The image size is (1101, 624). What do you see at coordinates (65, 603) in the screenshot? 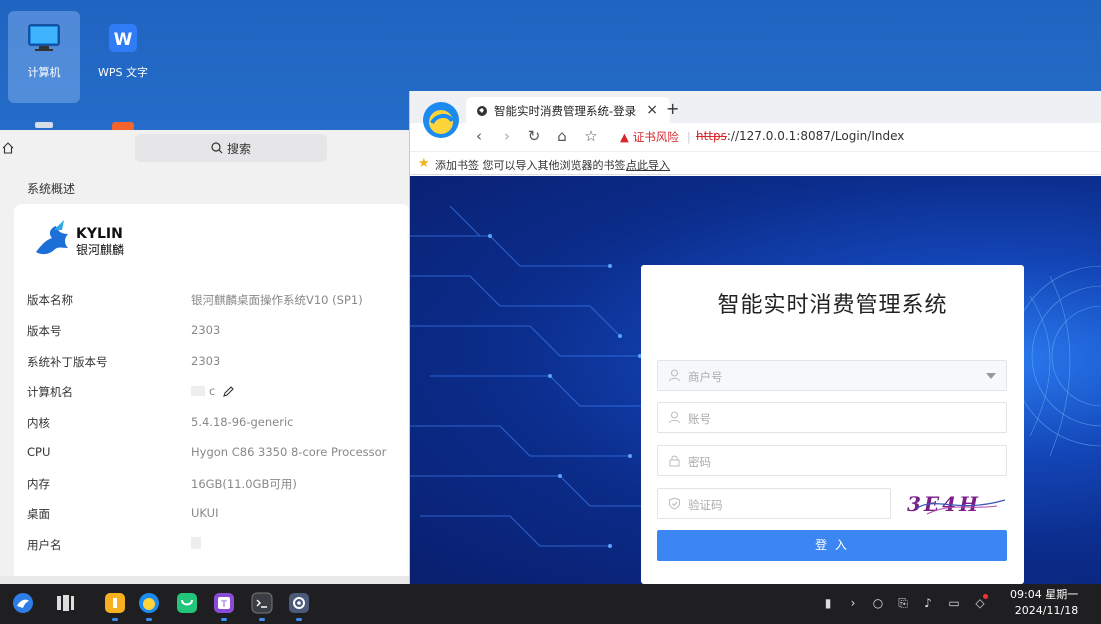
I see `multitask-icon` at bounding box center [65, 603].